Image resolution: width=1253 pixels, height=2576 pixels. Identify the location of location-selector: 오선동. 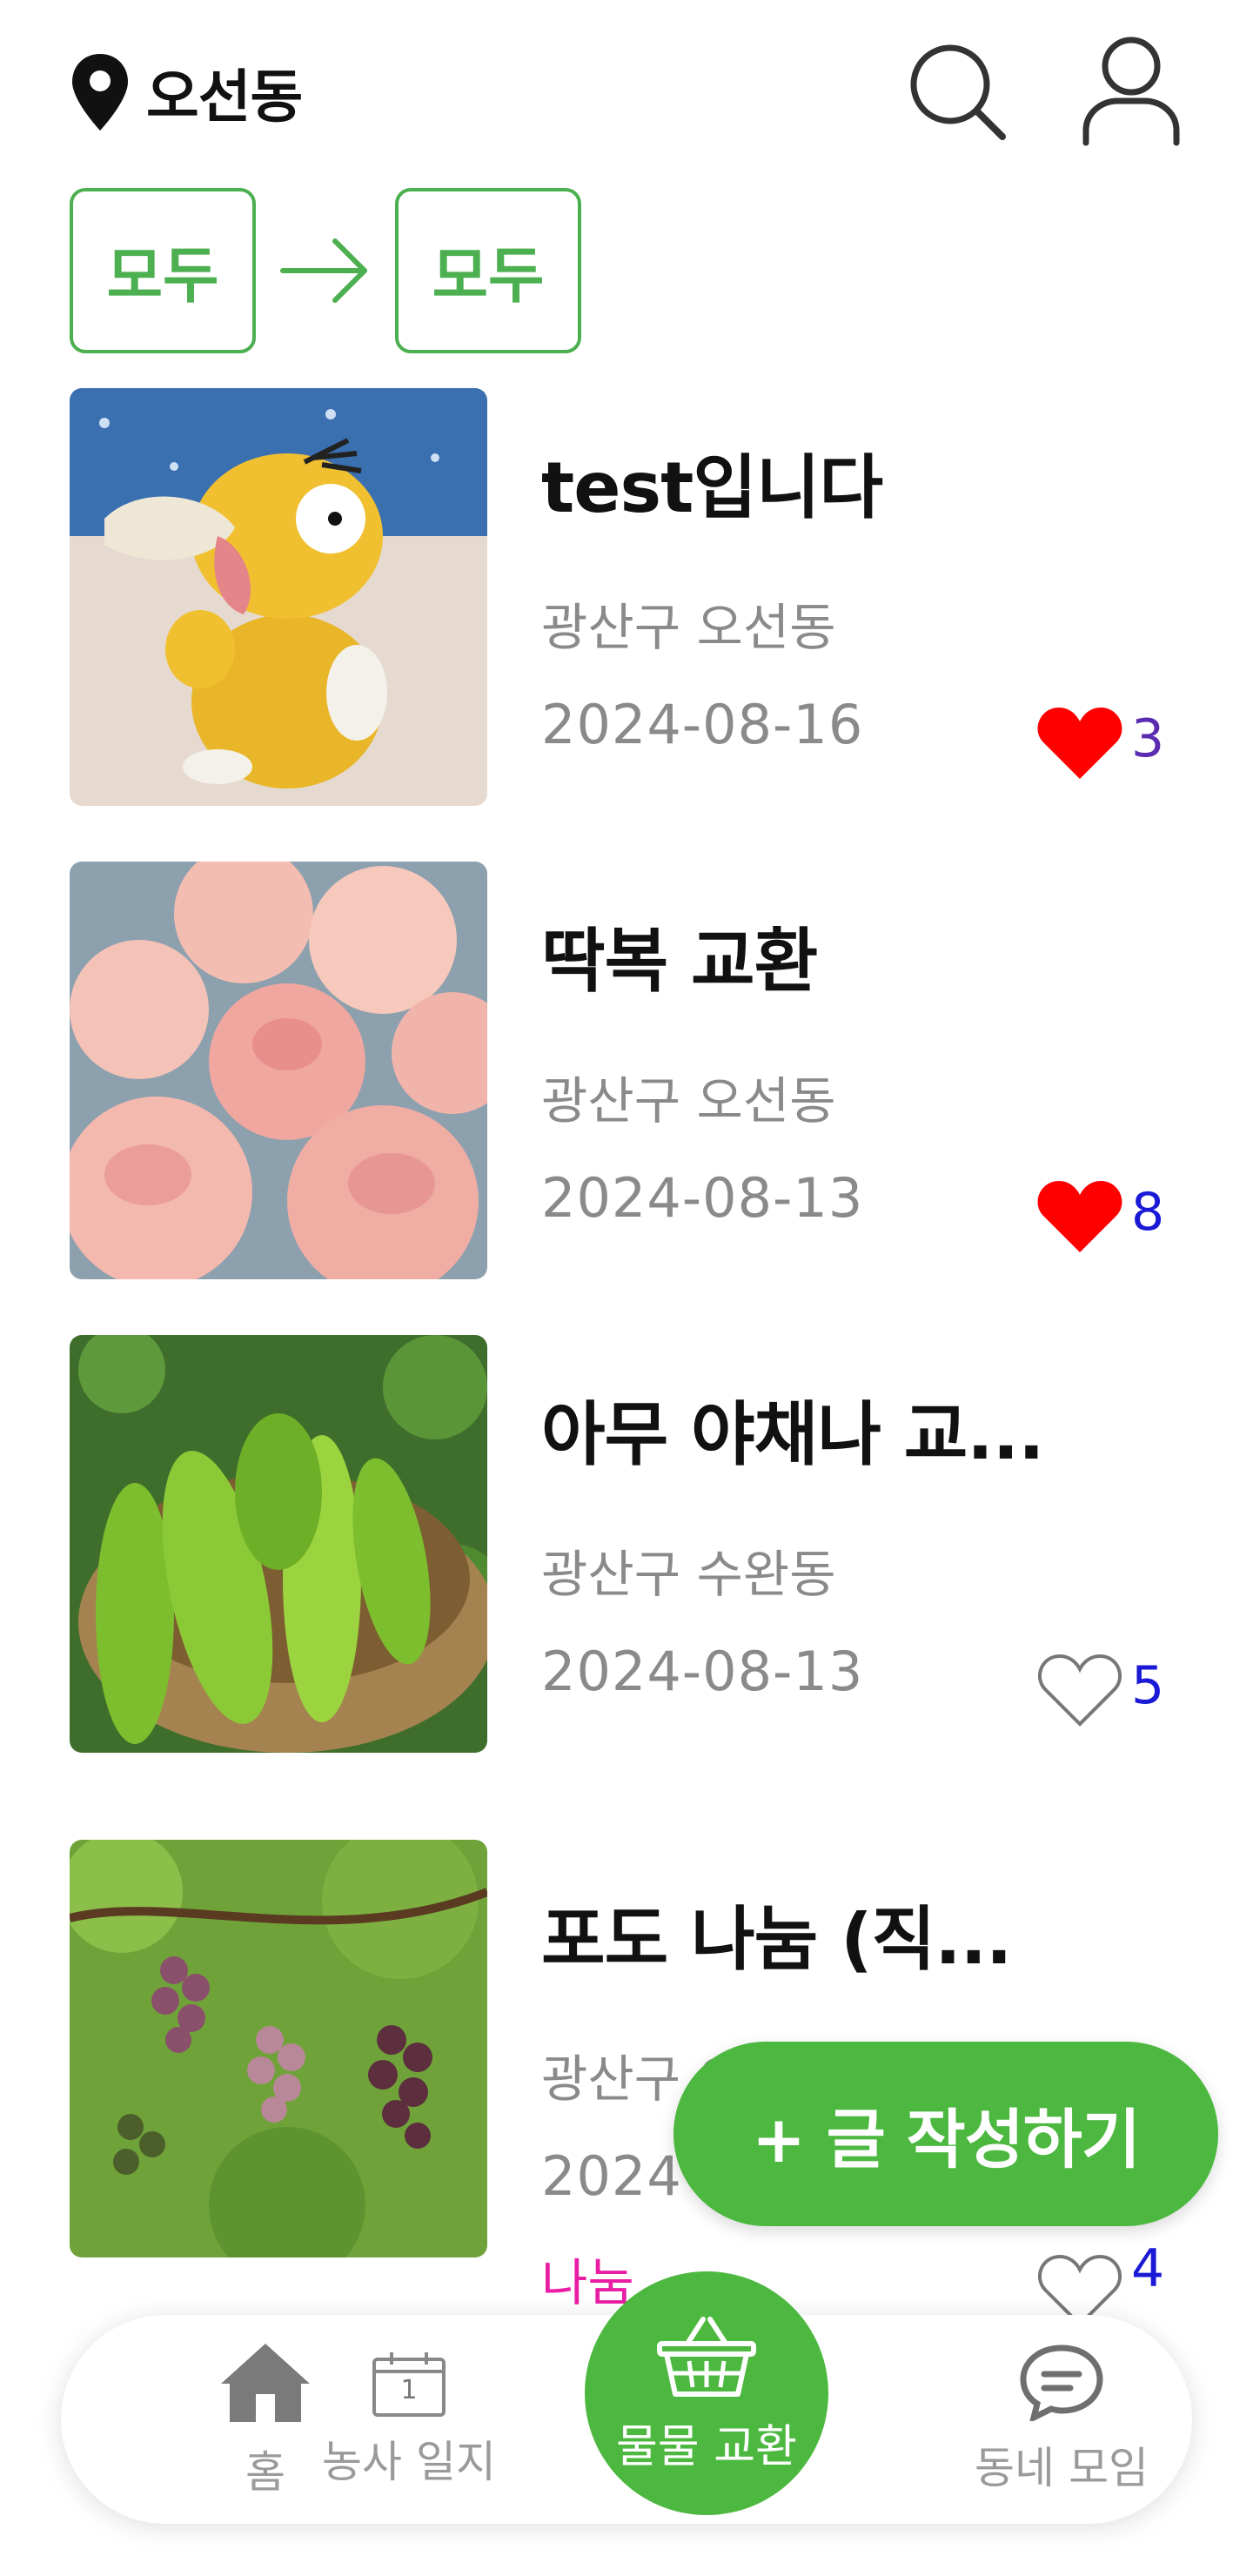
(186, 92).